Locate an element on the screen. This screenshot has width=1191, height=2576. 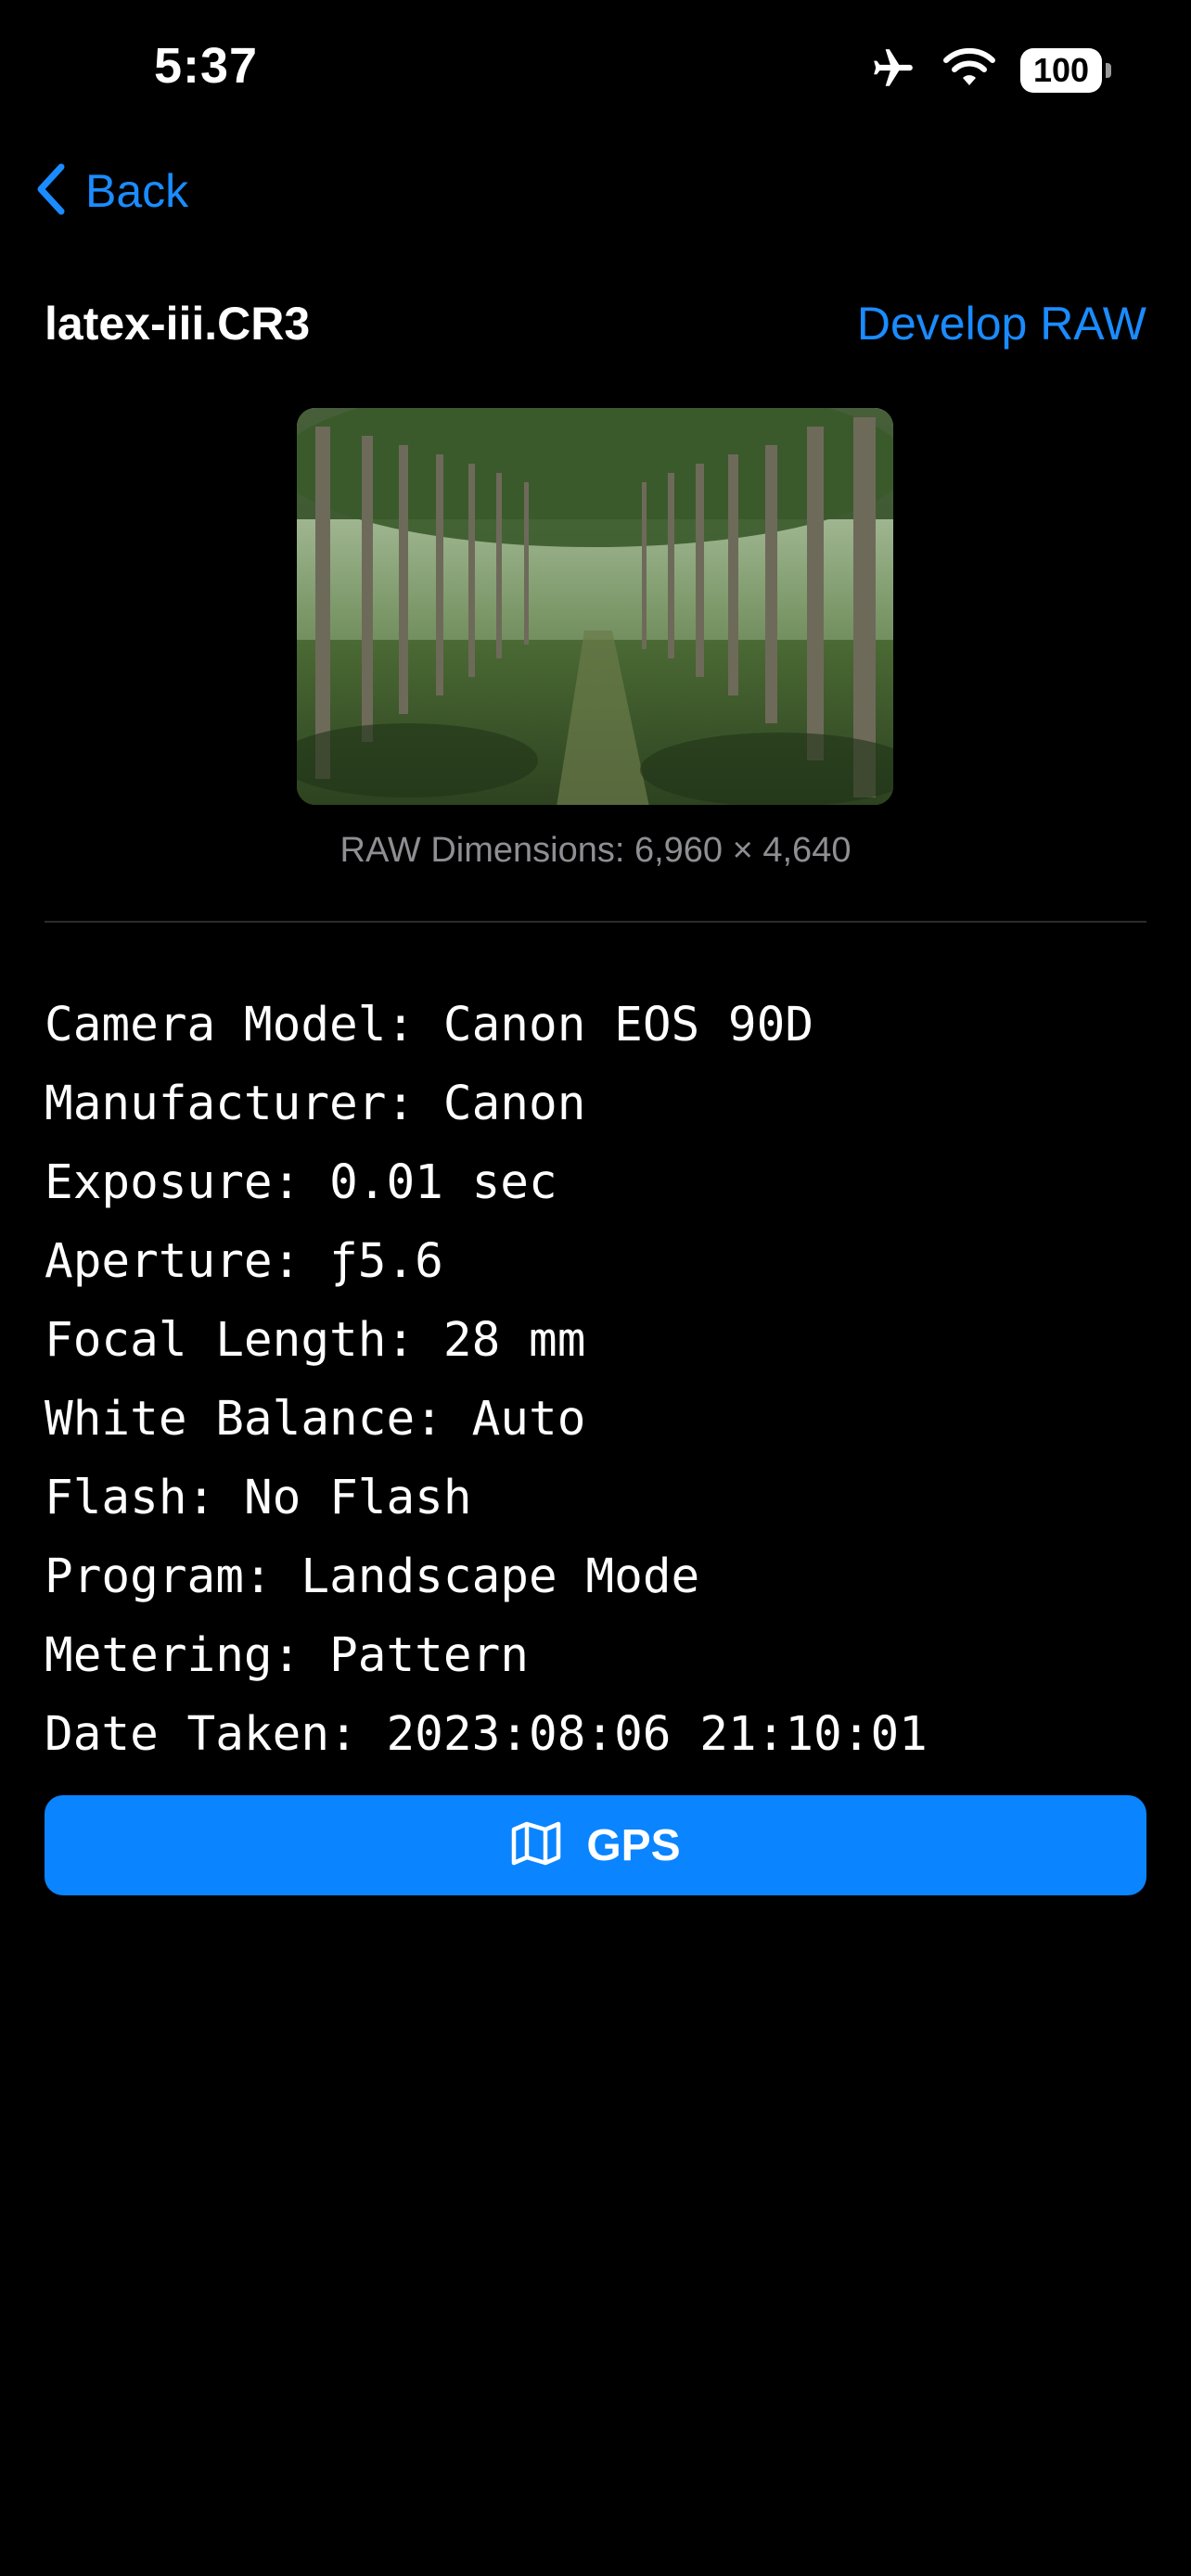
metadata-row-white-balance: White Balance: Auto is located at coordinates (315, 1419).